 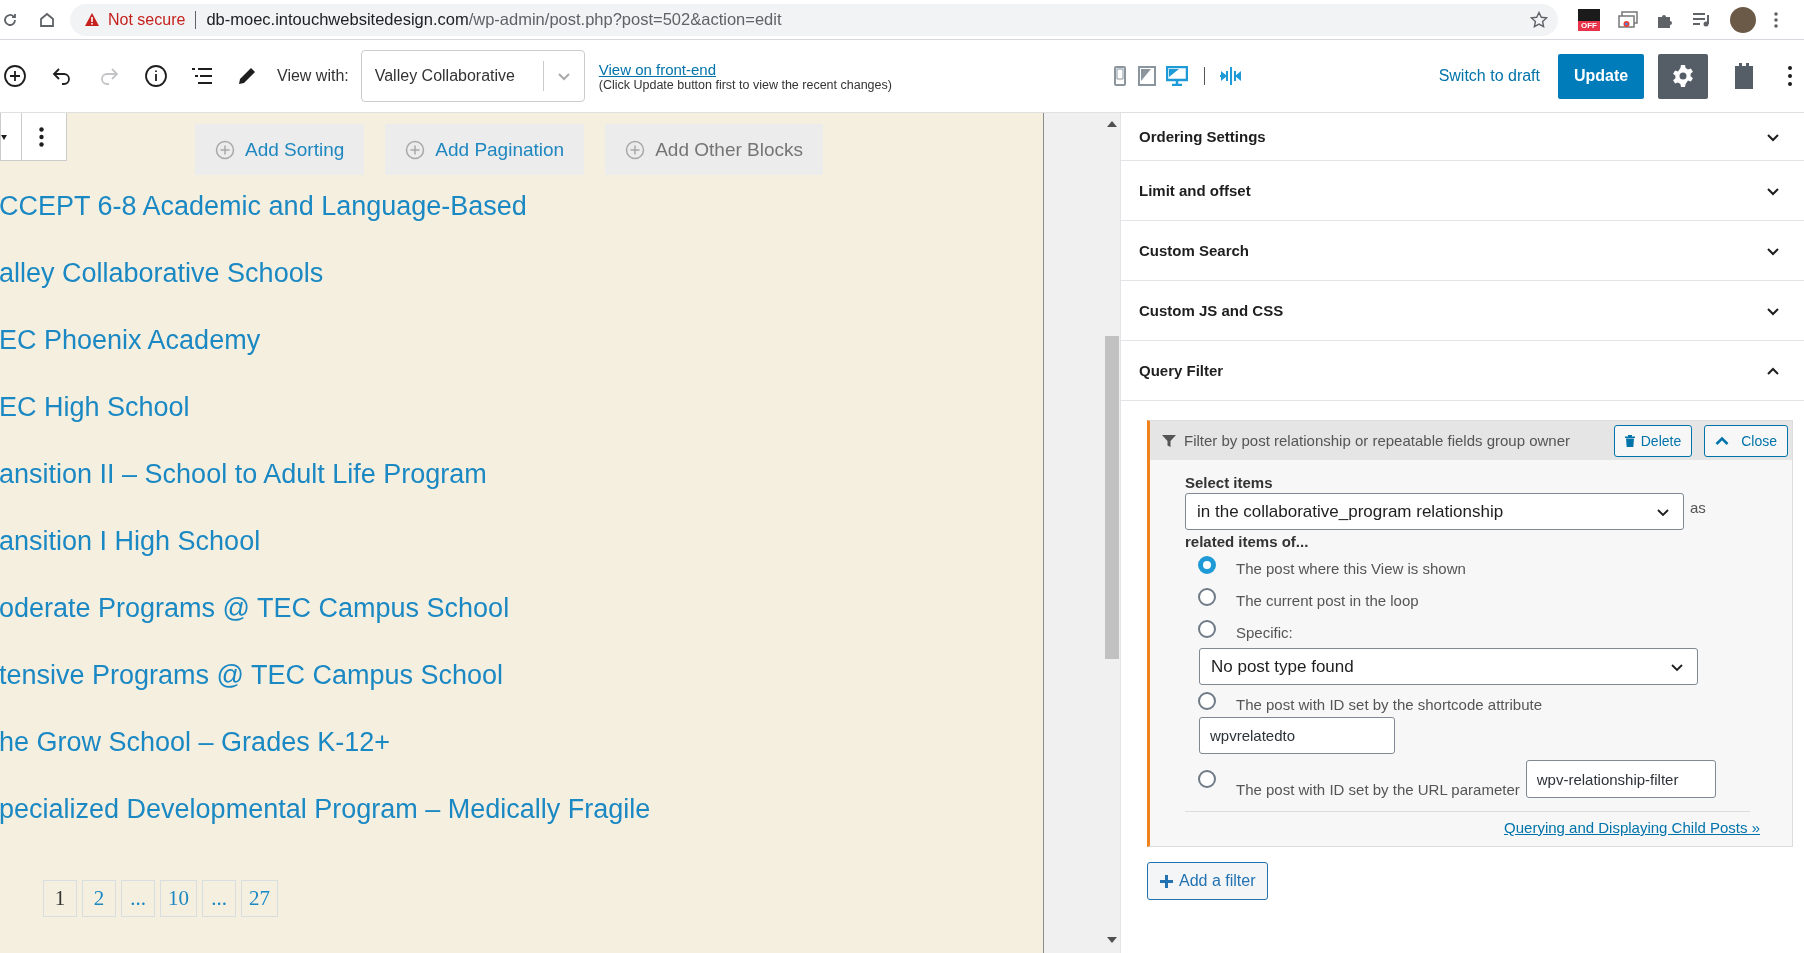 What do you see at coordinates (10, 19) in the screenshot?
I see `reload-icon` at bounding box center [10, 19].